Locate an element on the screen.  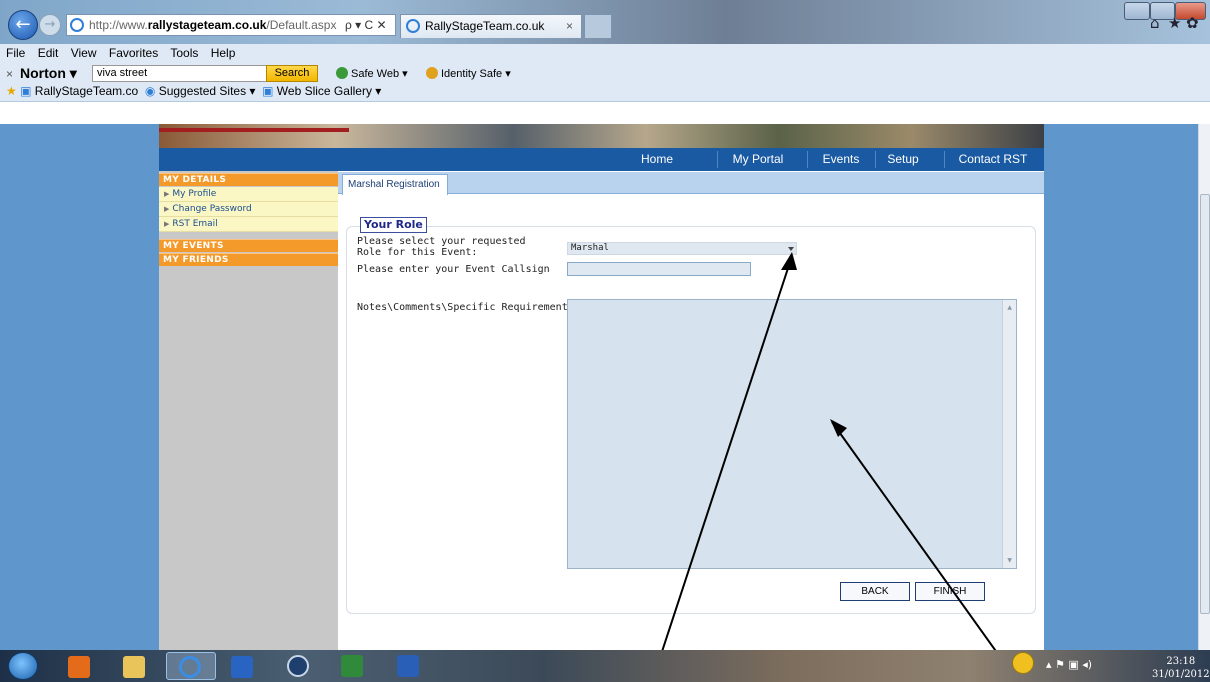
identity-safe-label: Identity Safe ▾ is located at coordinates (476, 74).